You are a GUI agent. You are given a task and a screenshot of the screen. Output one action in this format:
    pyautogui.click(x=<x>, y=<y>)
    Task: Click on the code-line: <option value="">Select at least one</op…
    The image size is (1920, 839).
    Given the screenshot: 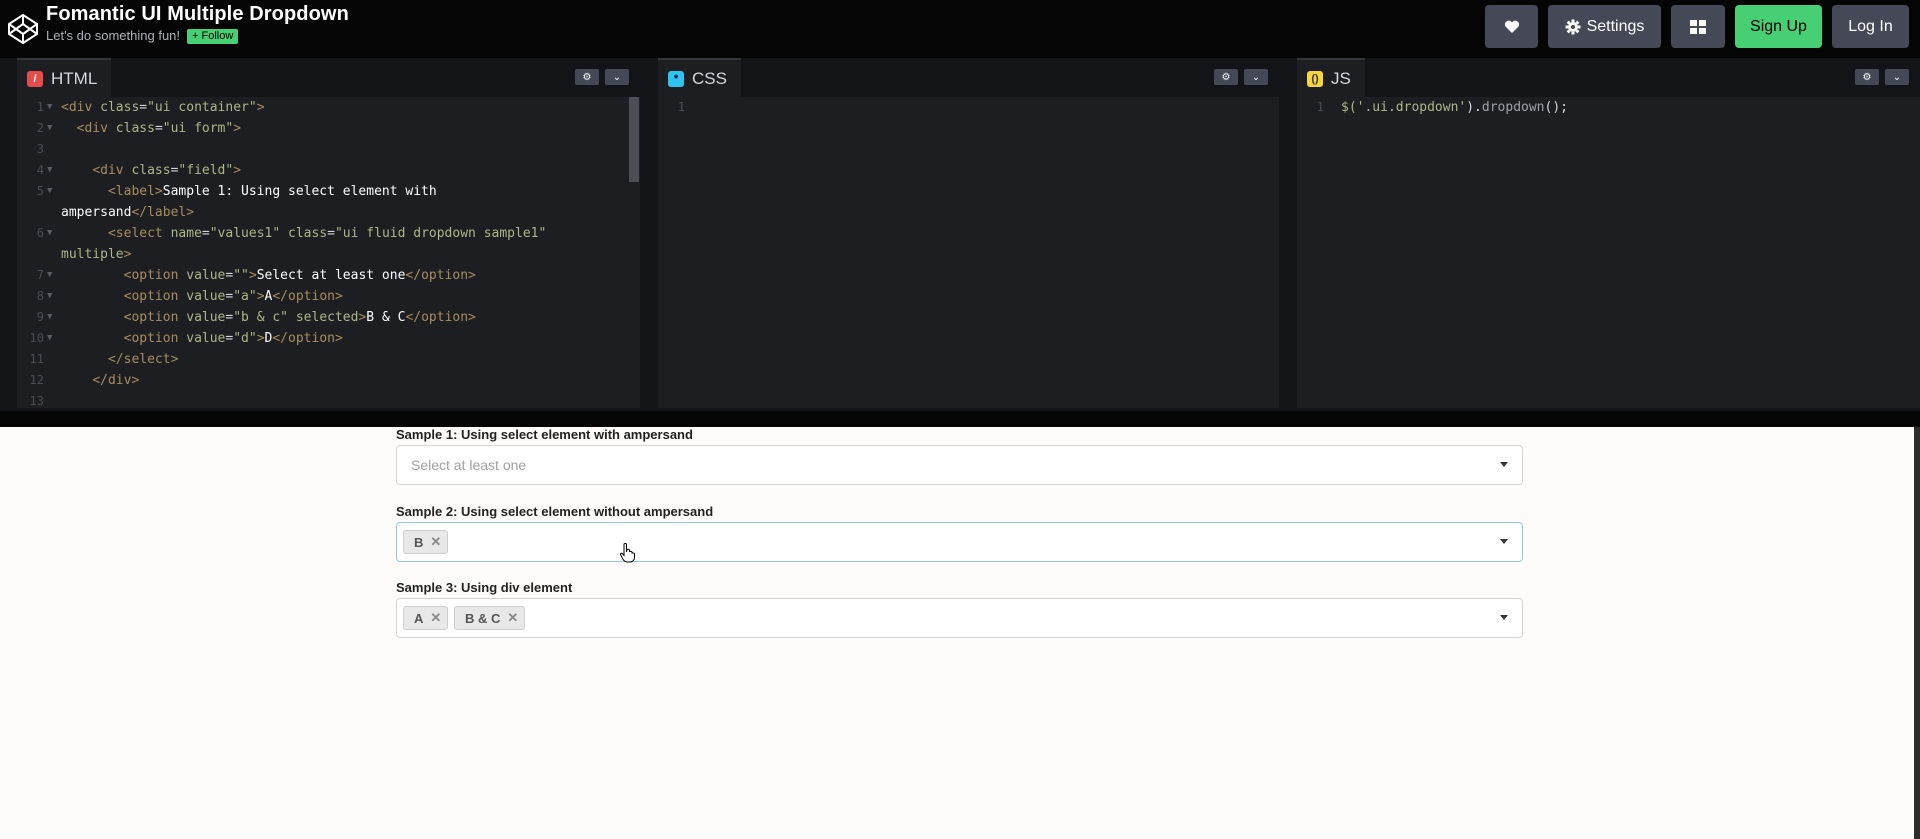 What is the action you would take?
    pyautogui.click(x=299, y=275)
    